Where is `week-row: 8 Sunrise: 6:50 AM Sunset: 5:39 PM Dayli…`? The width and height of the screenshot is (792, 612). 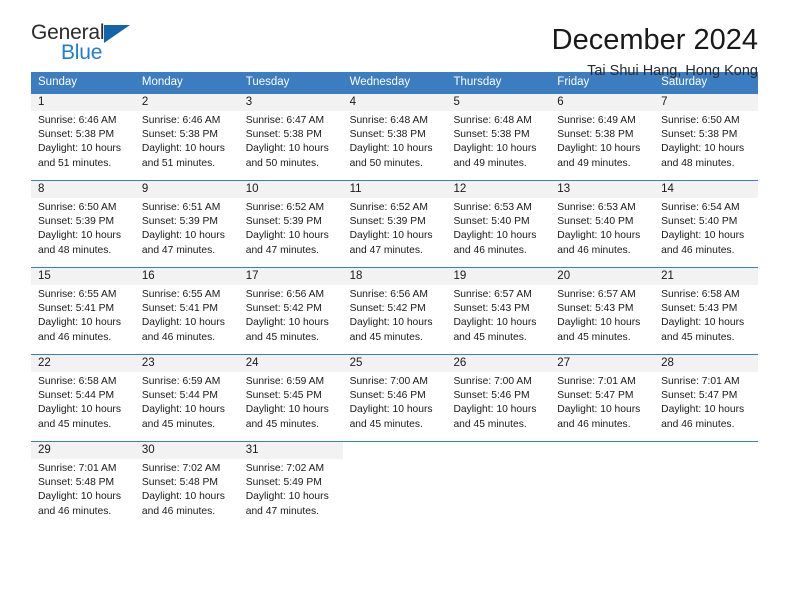 week-row: 8 Sunrise: 6:50 AM Sunset: 5:39 PM Dayli… is located at coordinates (395, 223).